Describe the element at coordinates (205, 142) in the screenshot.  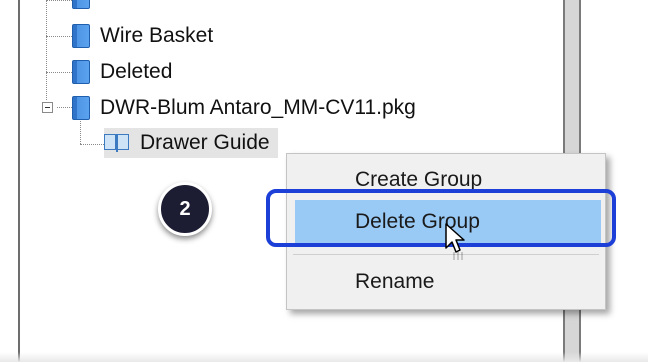
I see `tree-item-label: Drawer Guide` at that location.